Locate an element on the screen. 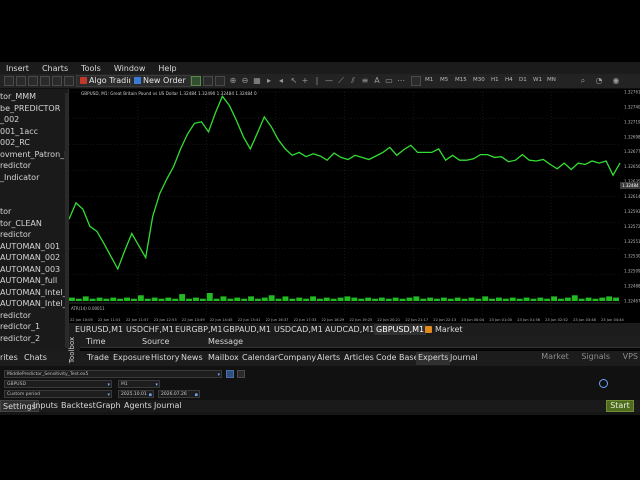  fibonacci-icon: ≡ is located at coordinates (365, 81).